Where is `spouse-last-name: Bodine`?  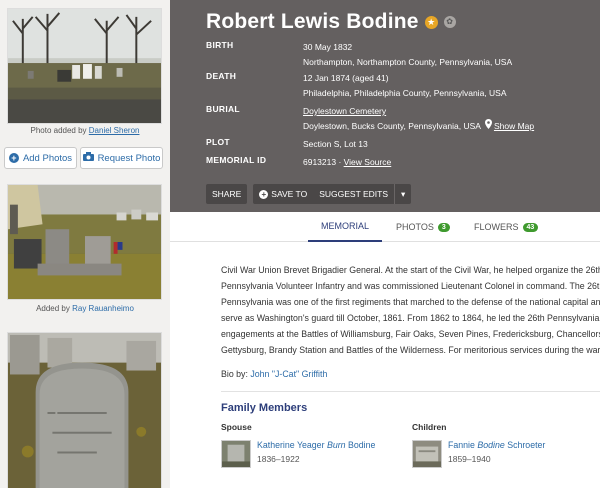
spouse-last-name: Bodine is located at coordinates (362, 445).